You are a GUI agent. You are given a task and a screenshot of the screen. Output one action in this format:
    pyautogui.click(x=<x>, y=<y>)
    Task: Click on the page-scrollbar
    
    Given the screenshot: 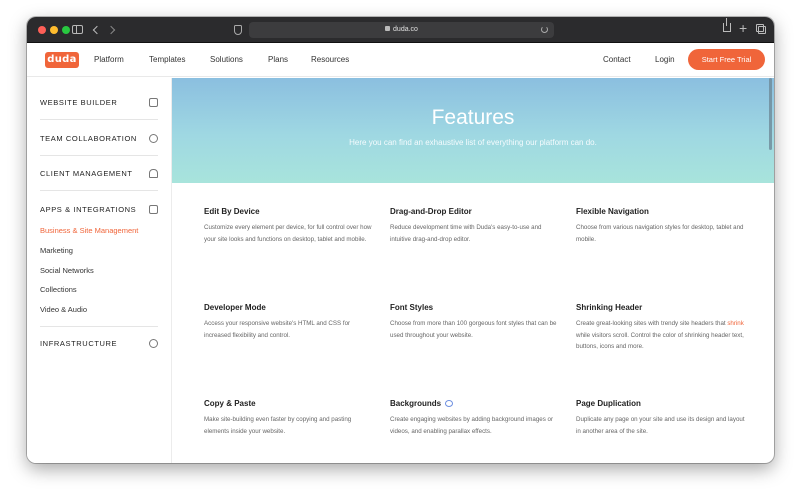 What is the action you would take?
    pyautogui.click(x=770, y=114)
    